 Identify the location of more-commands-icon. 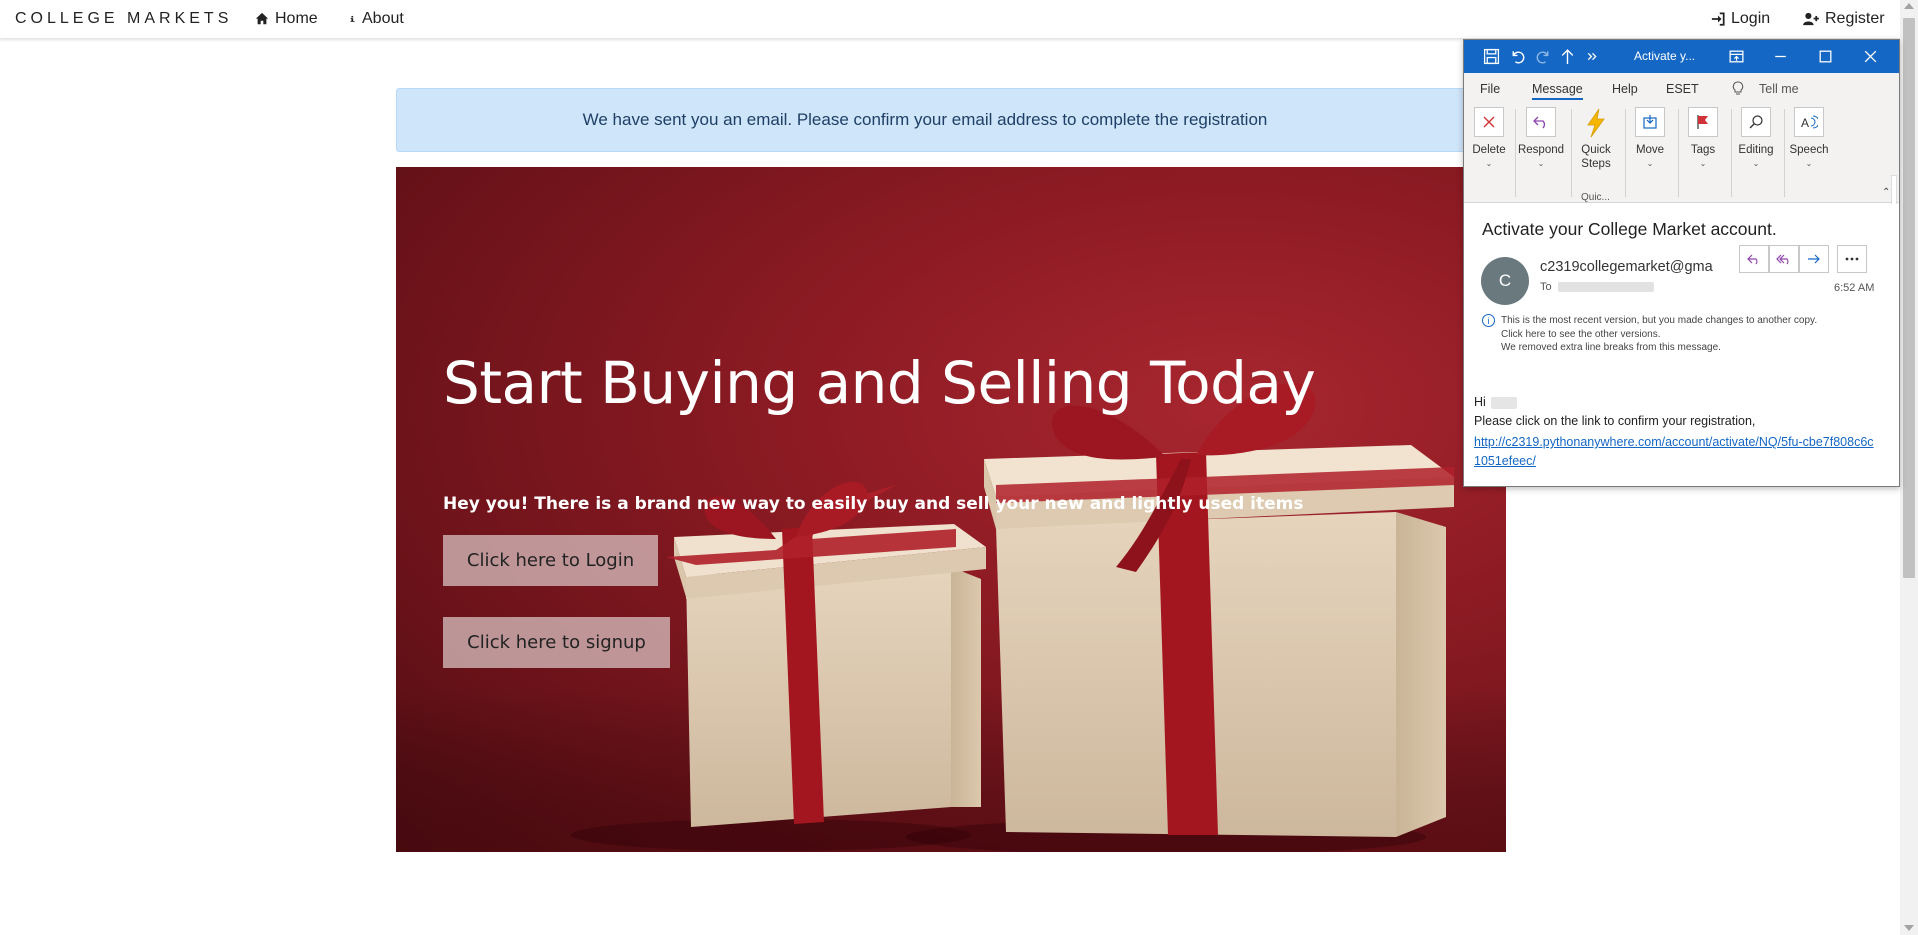
(1592, 56).